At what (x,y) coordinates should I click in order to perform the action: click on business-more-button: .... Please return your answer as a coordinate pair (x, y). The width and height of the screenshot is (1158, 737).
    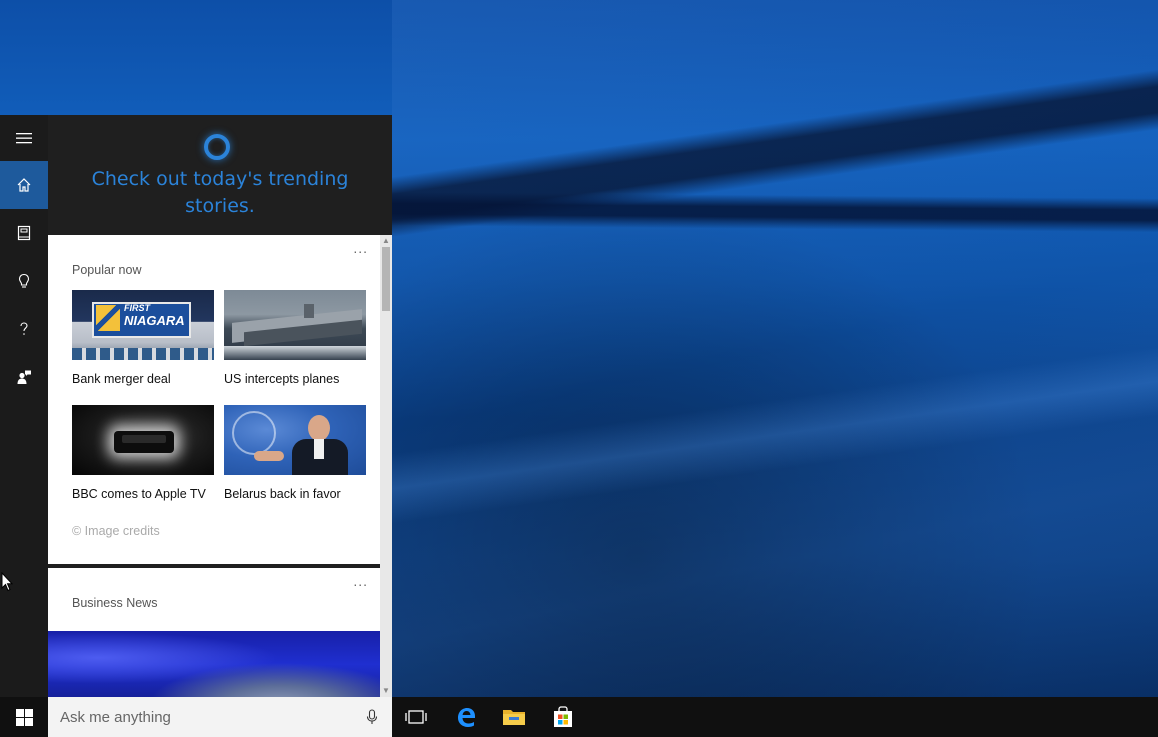
    Looking at the image, I should click on (360, 581).